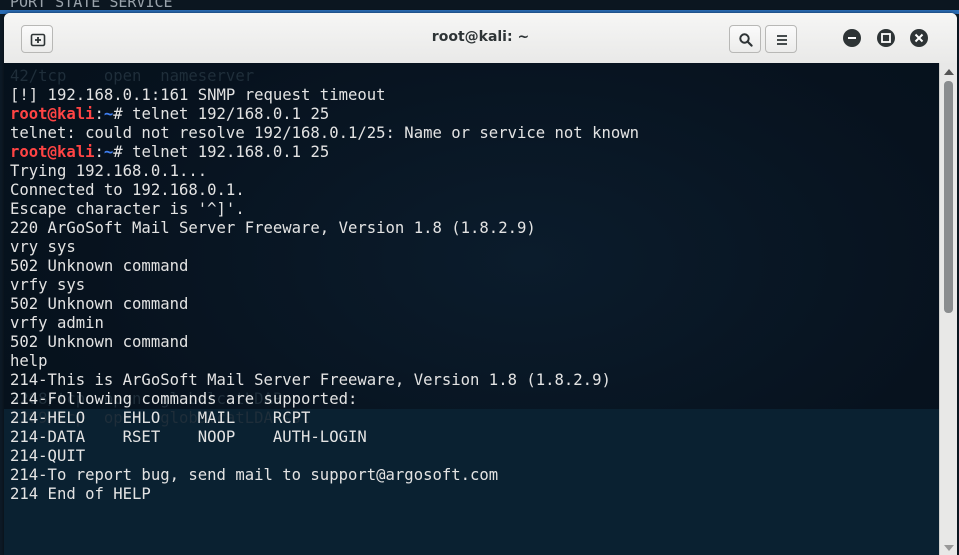  What do you see at coordinates (80, 494) in the screenshot?
I see `line-text: 214 End of HELP` at bounding box center [80, 494].